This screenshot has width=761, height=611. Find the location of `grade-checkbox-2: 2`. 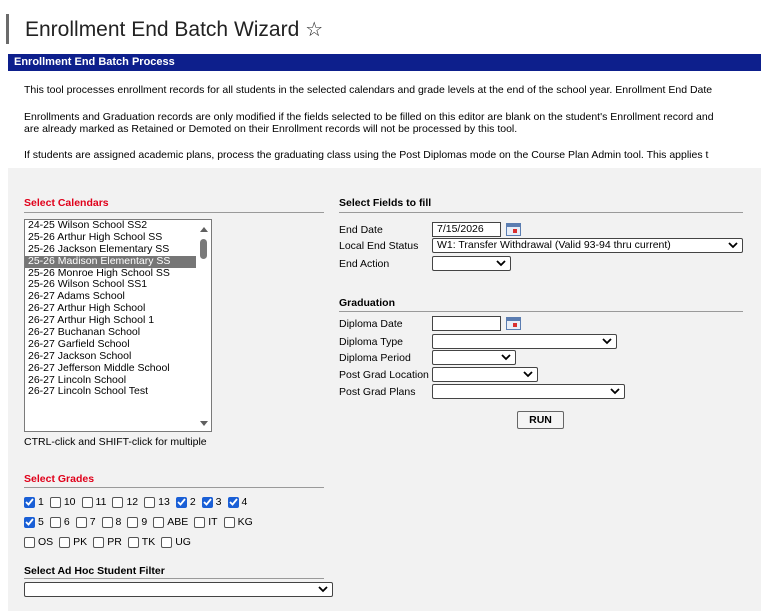

grade-checkbox-2: 2 is located at coordinates (185, 502).